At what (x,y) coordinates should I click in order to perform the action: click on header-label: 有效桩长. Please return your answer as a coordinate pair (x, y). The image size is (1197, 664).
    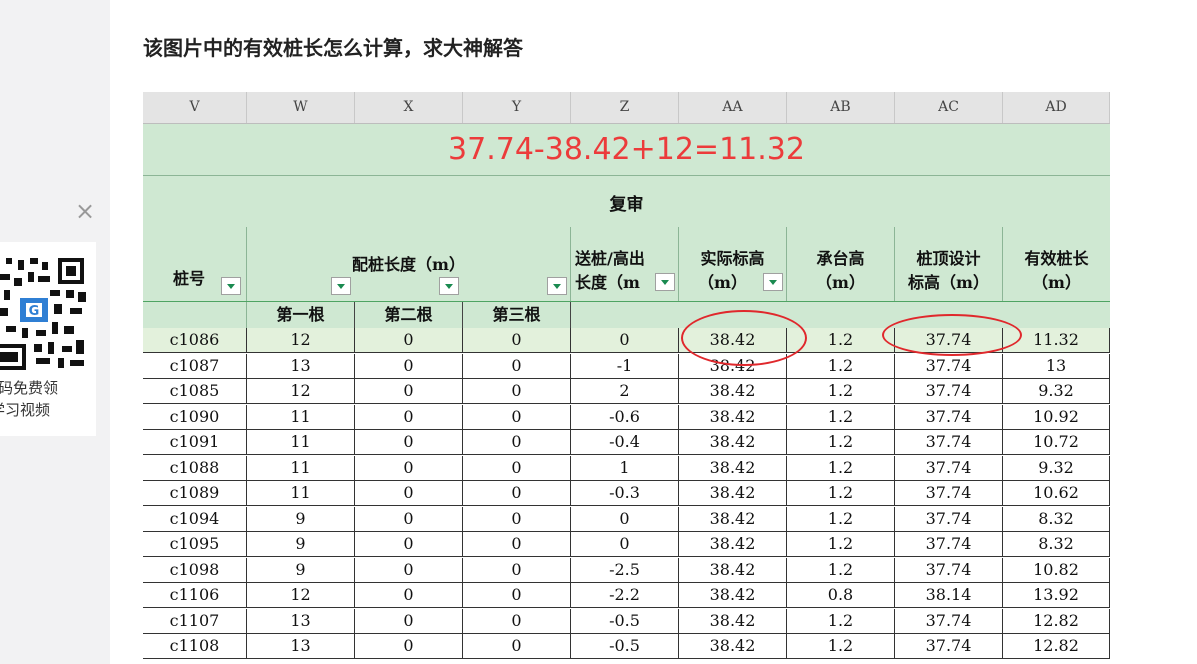
    Looking at the image, I should click on (1056, 258).